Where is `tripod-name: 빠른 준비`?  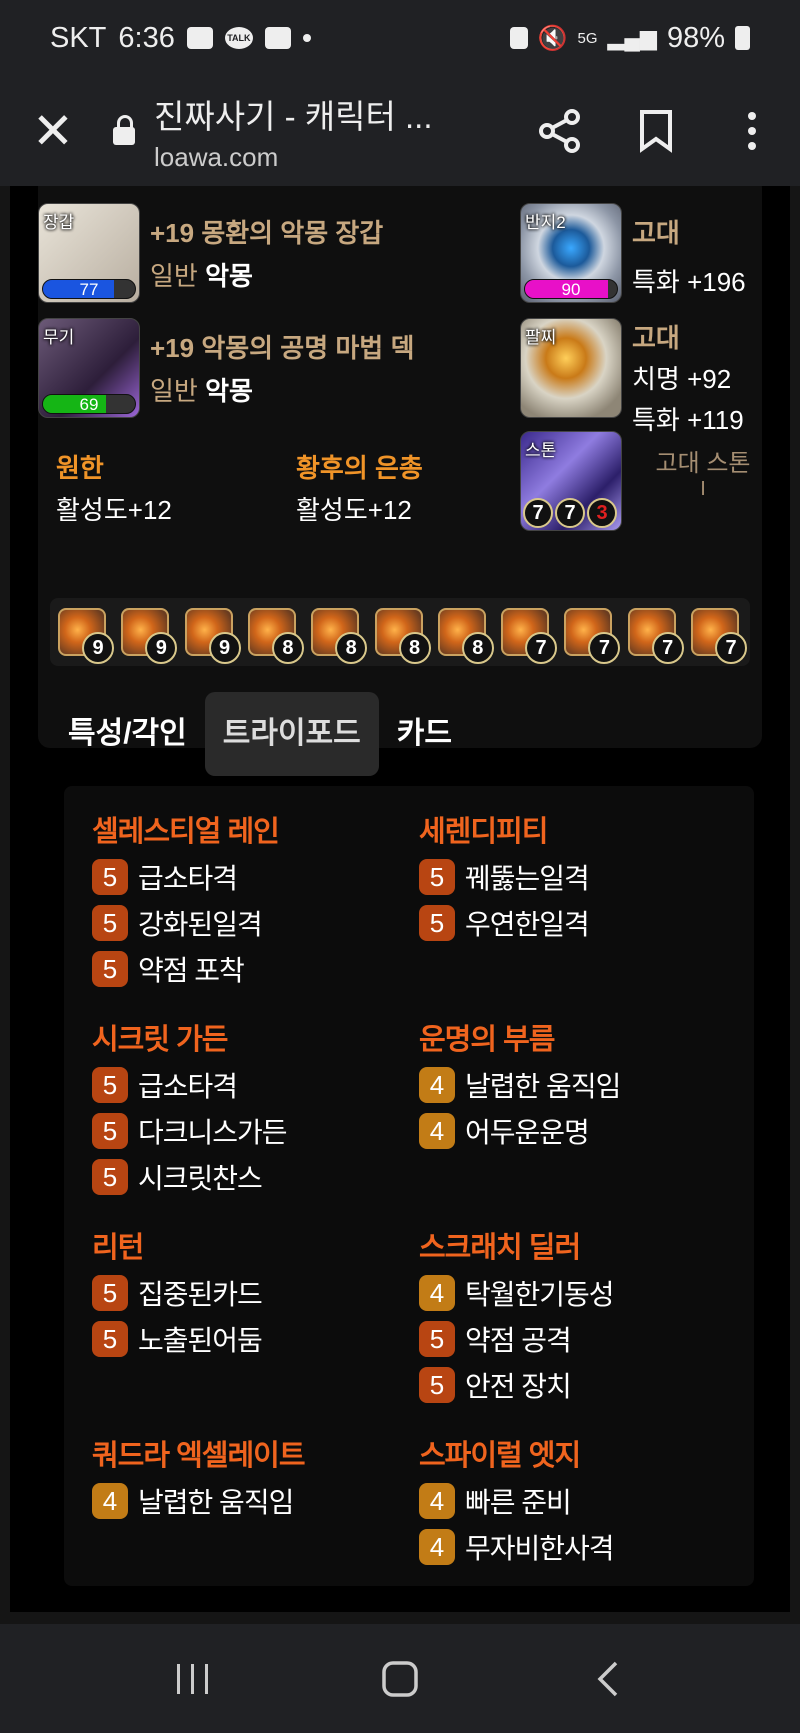
tripod-name: 빠른 준비 is located at coordinates (518, 1502).